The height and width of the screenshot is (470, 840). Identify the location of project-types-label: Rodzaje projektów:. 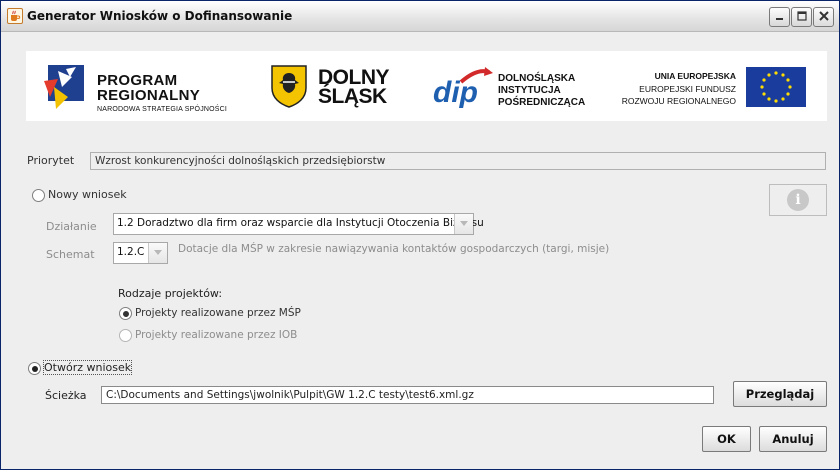
(170, 293).